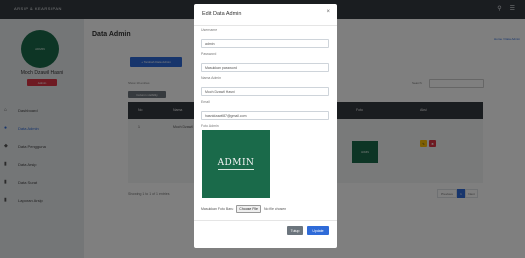 Image resolution: width=525 pixels, height=258 pixels. I want to click on photo-preview-text: ADMIN, so click(236, 164).